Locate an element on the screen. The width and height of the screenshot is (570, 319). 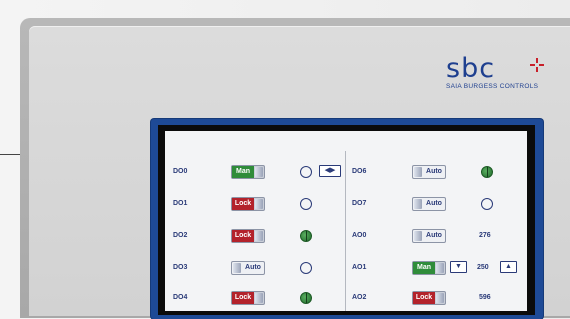
mode-toggle-do6: Auto is located at coordinates (429, 172).